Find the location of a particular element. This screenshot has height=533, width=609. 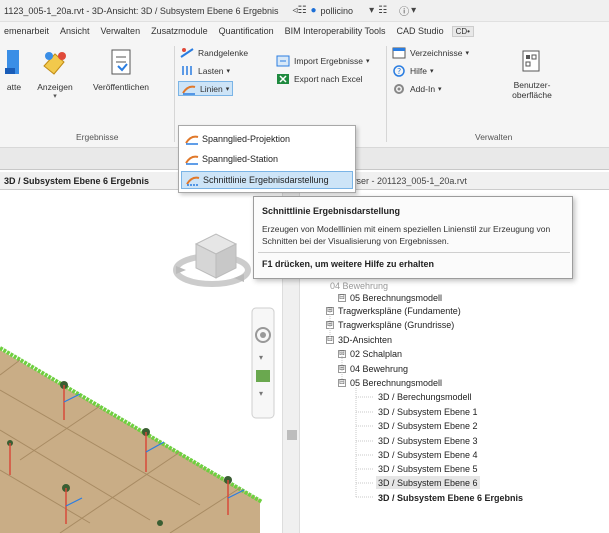

veroeffentlichen-label: Veröffentlichen is located at coordinates (121, 87).